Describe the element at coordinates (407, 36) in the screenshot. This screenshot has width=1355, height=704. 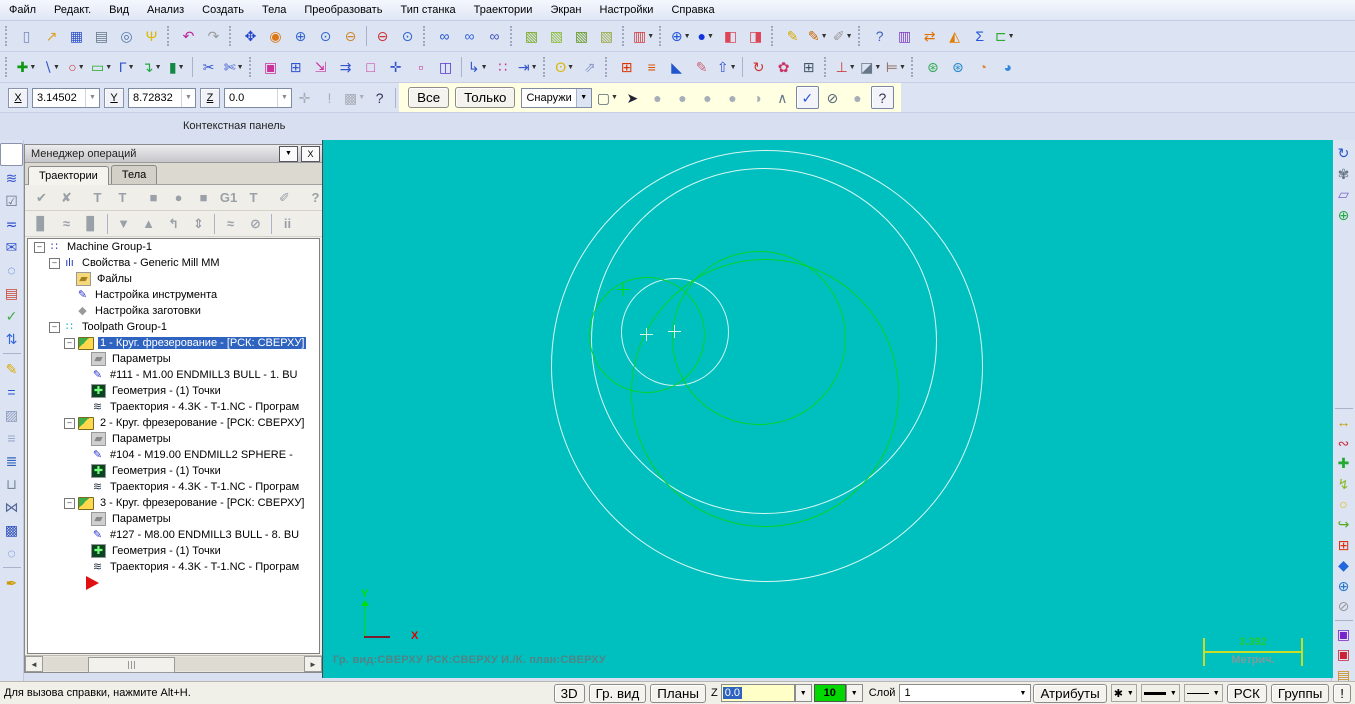
I see `zoom-fit-button: ⊙` at that location.